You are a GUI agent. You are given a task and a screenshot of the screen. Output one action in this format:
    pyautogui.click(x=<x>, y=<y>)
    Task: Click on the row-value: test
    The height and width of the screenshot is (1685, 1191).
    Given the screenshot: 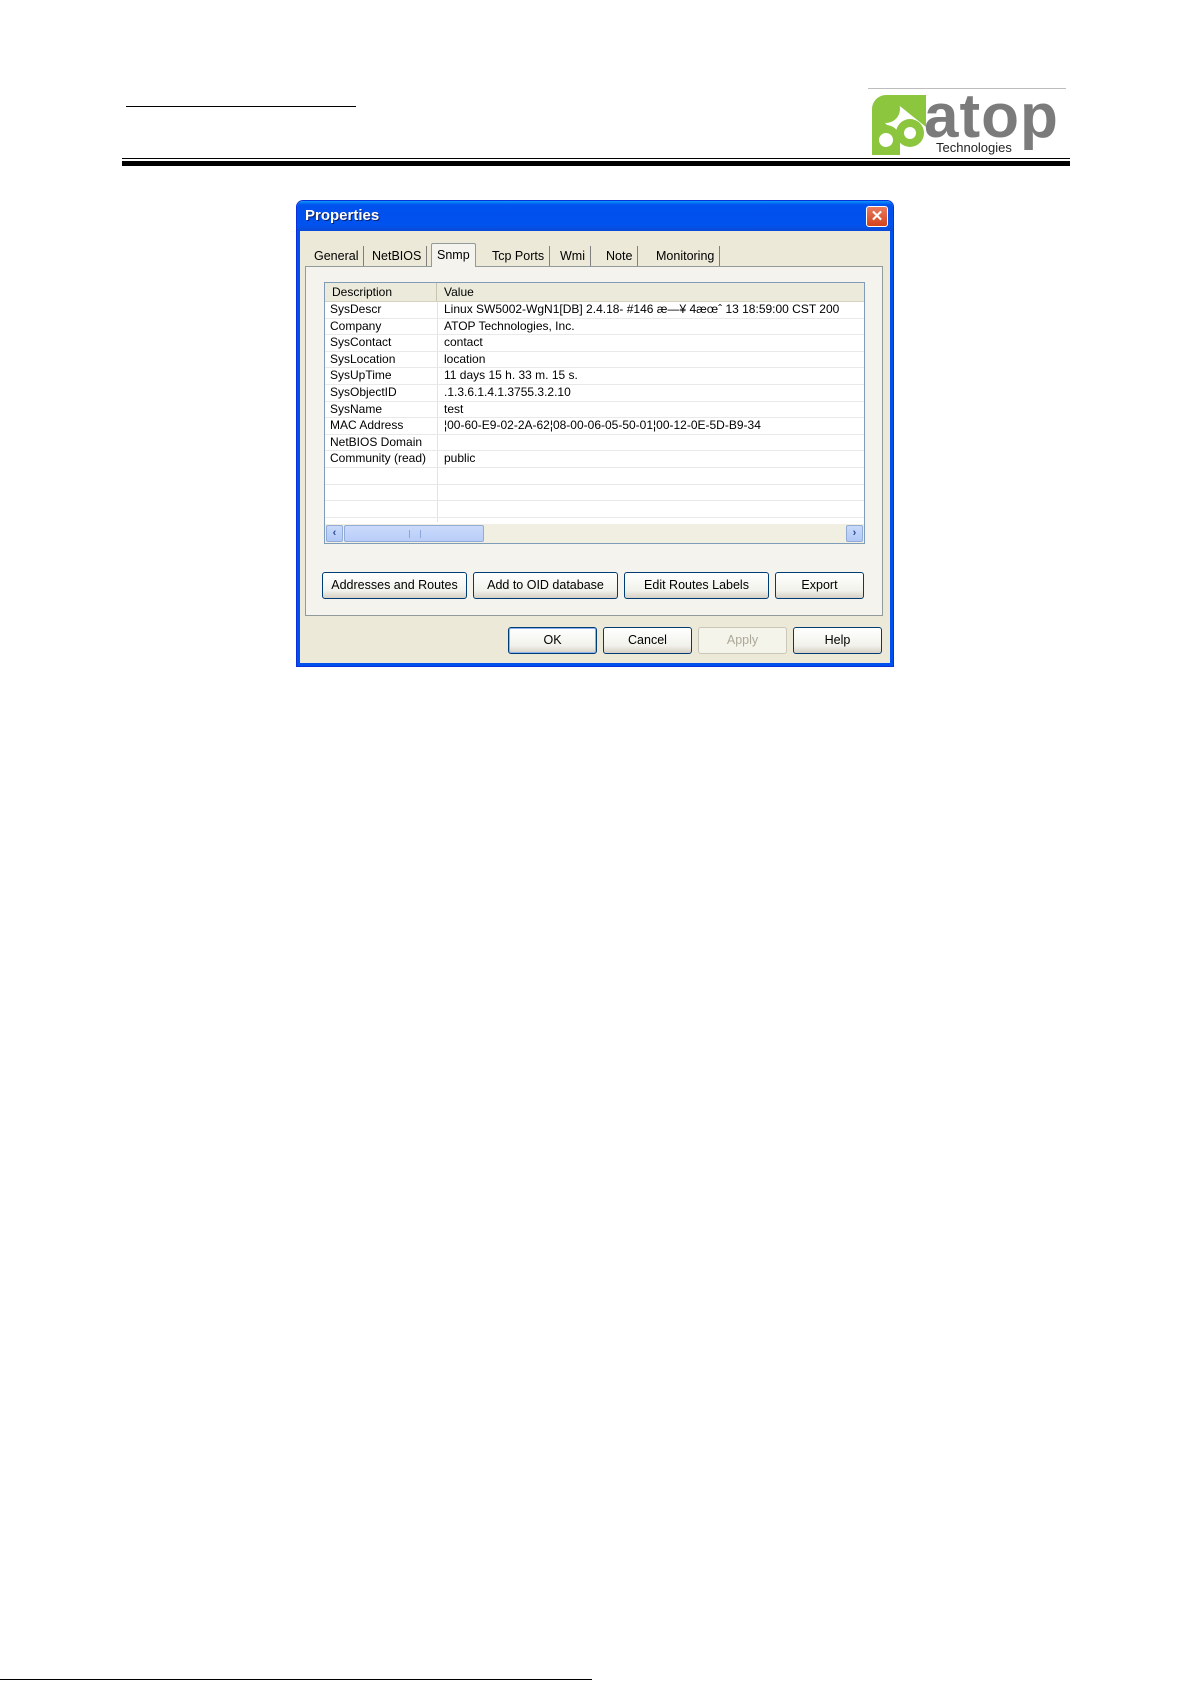 What is the action you would take?
    pyautogui.click(x=454, y=408)
    